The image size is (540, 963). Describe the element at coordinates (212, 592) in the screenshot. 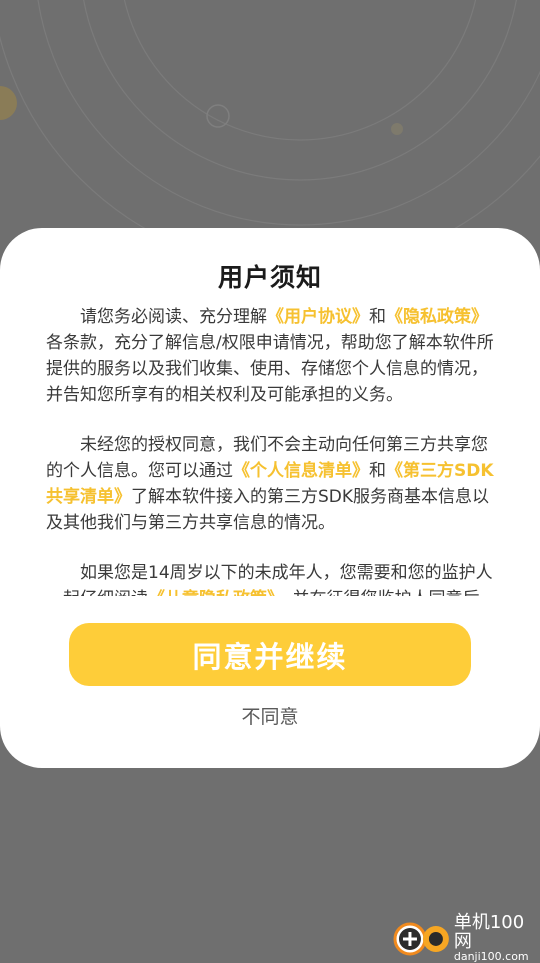

I see `policy-link: 《儿童隐私政策》` at that location.